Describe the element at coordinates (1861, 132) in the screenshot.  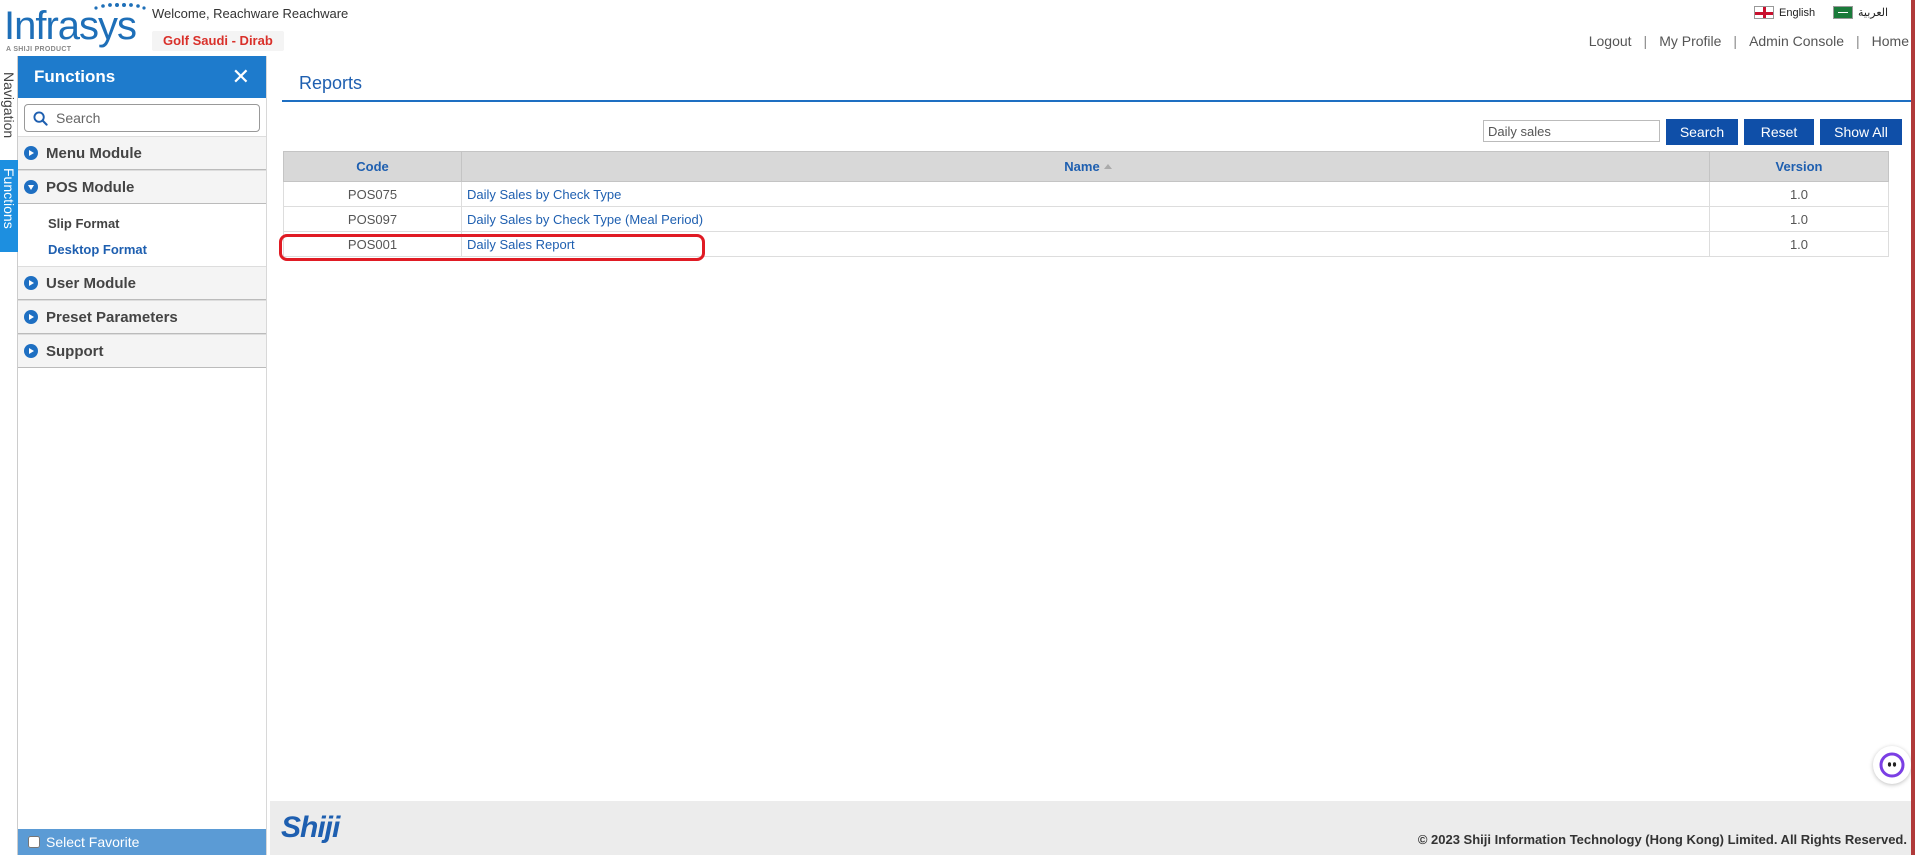
I see `show-all-button: Show All` at that location.